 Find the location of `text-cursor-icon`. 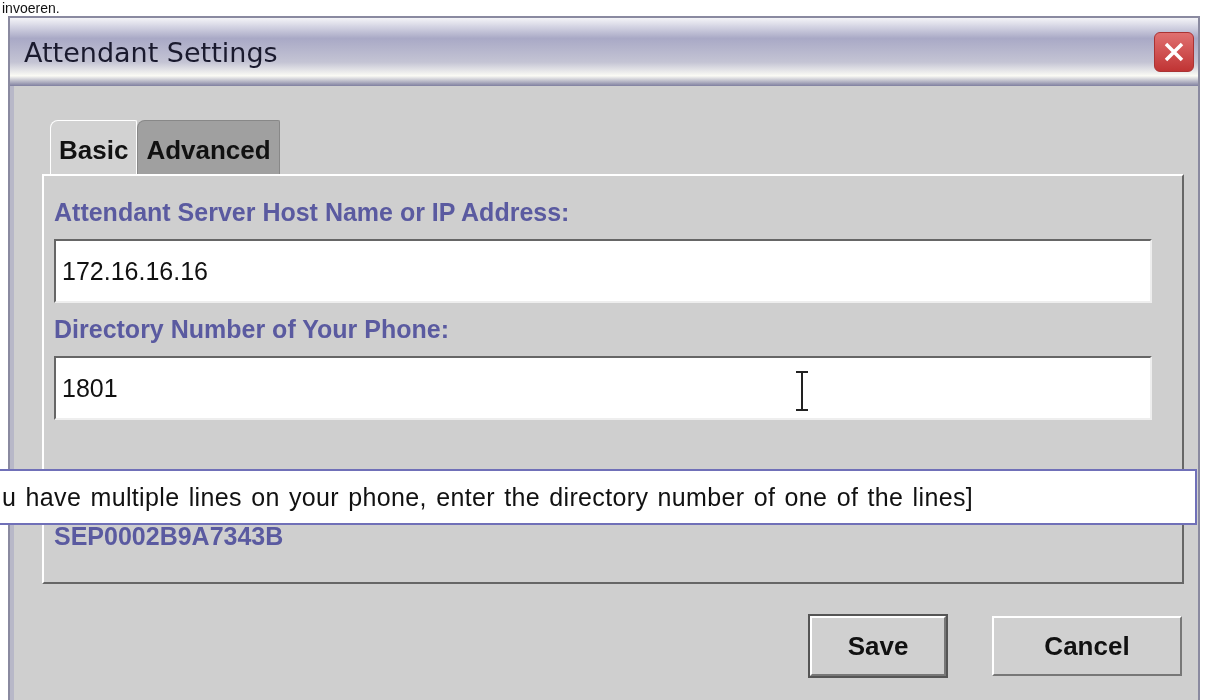

text-cursor-icon is located at coordinates (802, 391).